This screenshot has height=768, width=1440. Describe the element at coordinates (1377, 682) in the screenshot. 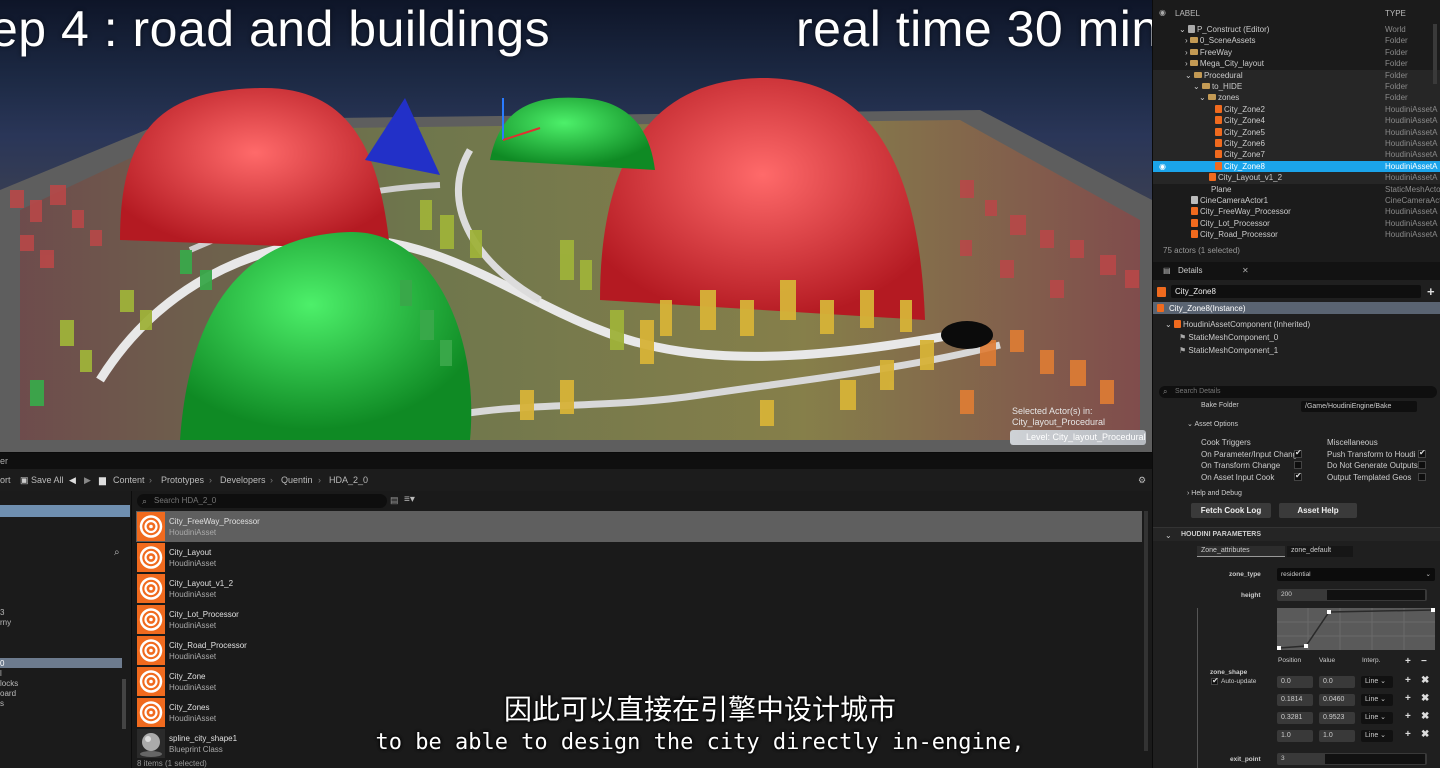

I see `ramp-point-interp: Line ⌄` at that location.